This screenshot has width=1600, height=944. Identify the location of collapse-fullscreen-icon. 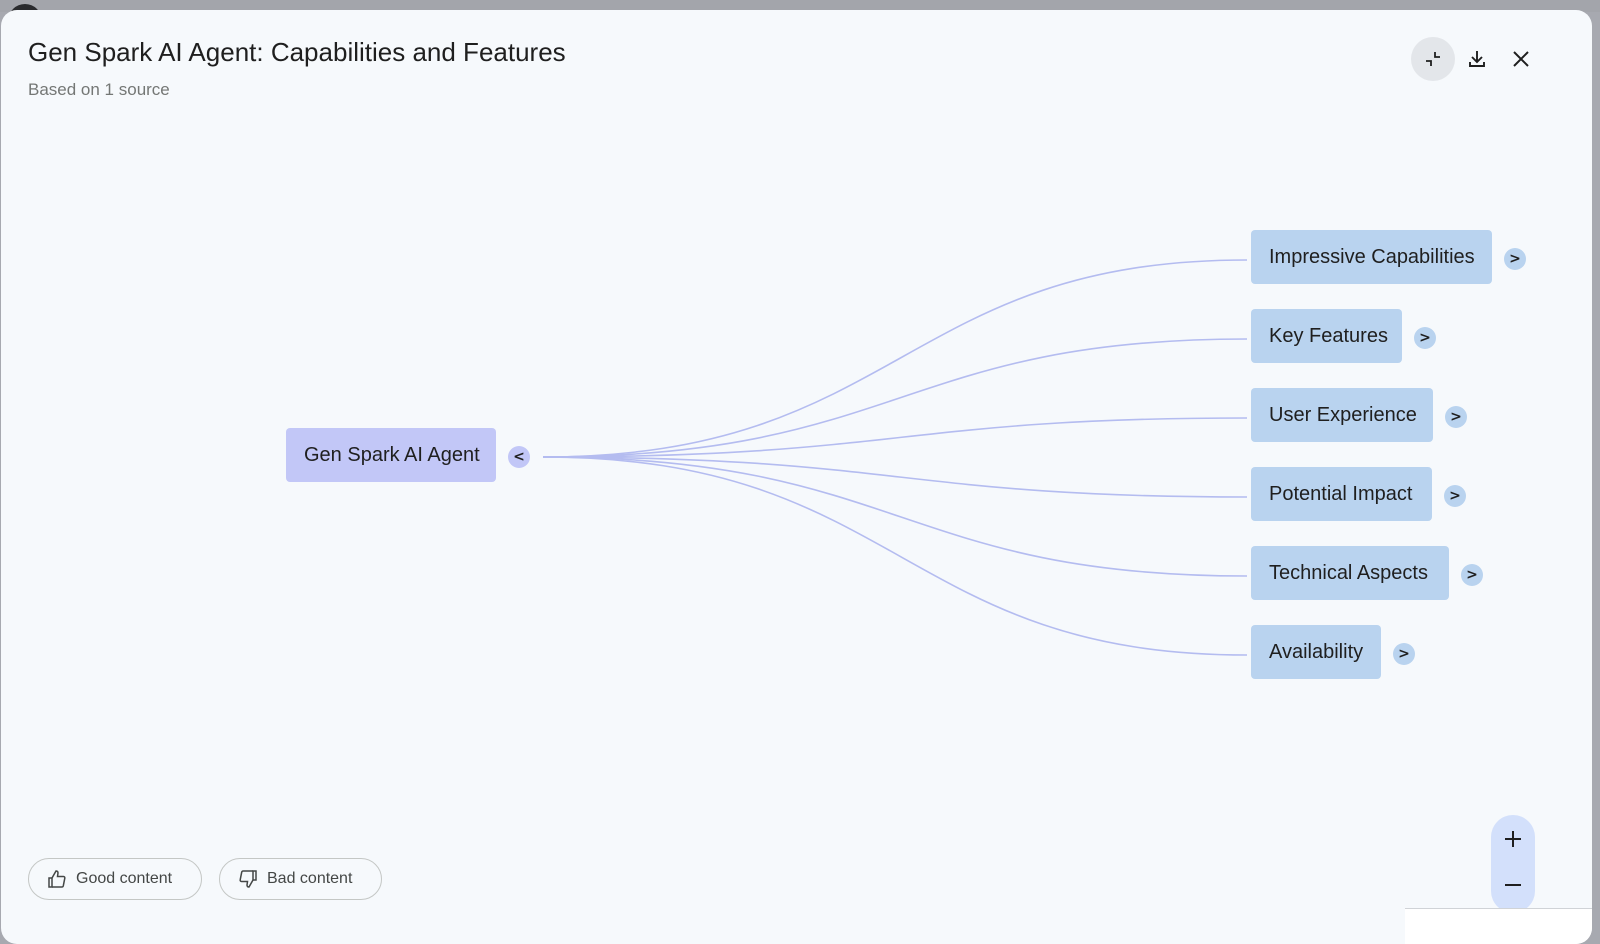
(1433, 59).